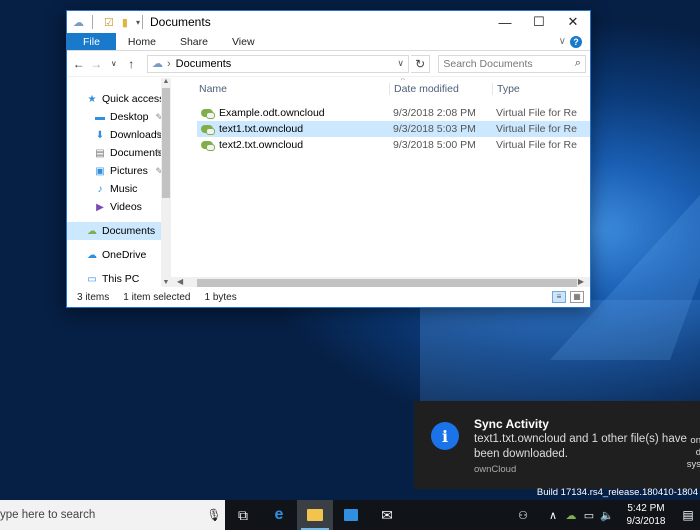 The height and width of the screenshot is (530, 700). I want to click on documents-icon: ▤, so click(100, 153).